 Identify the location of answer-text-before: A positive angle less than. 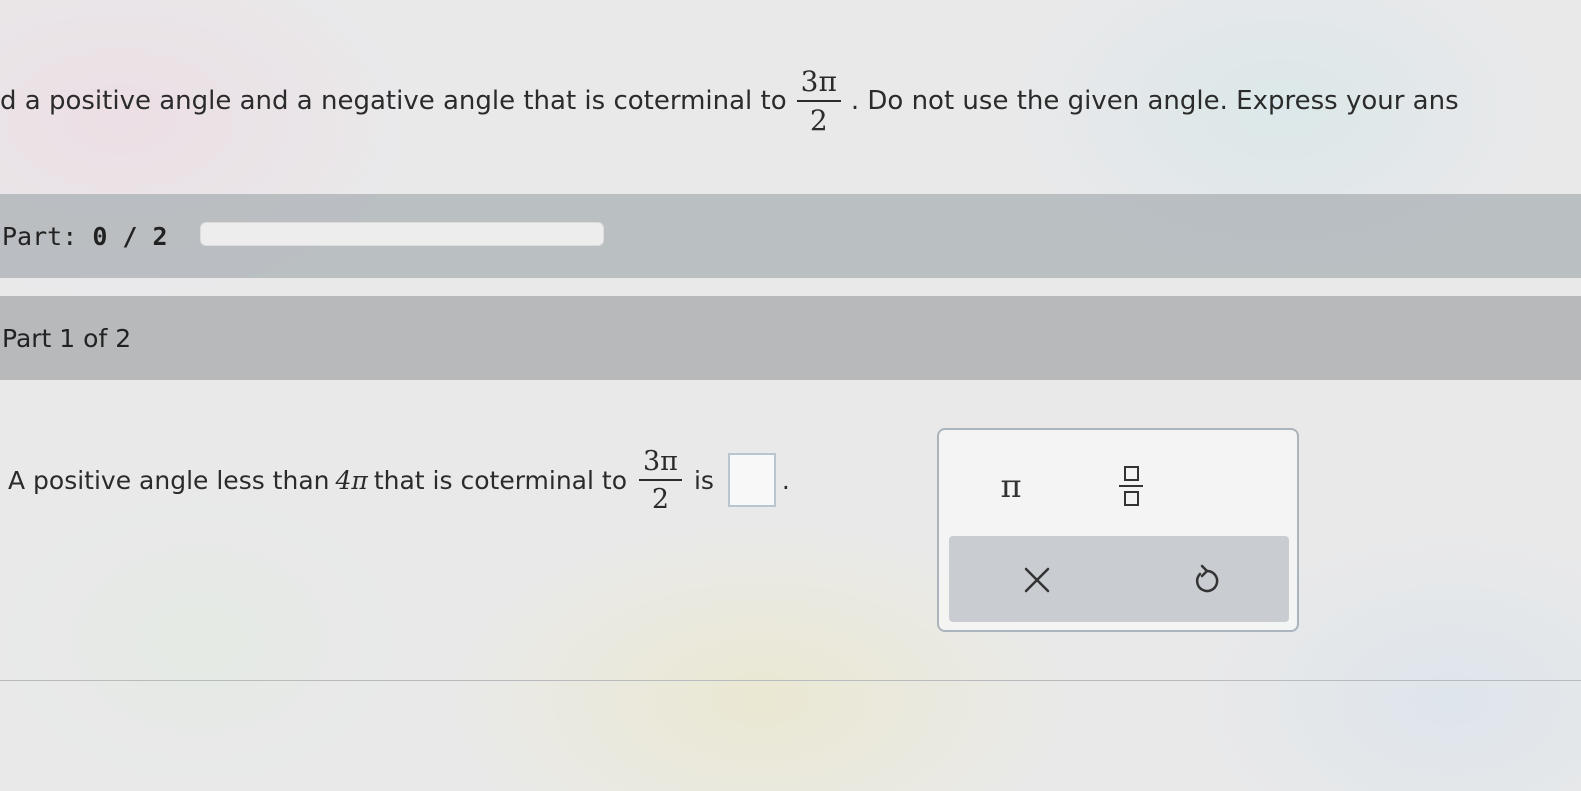
(169, 480).